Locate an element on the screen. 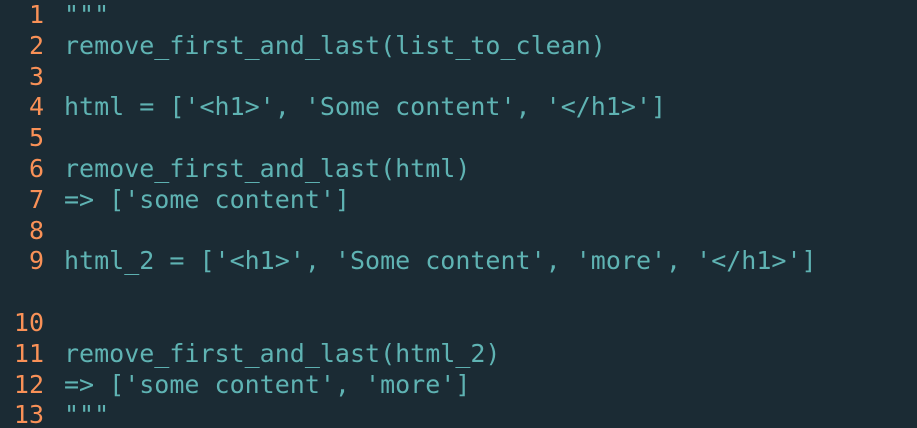 This screenshot has width=917, height=428. code-line: 7 => ['some content'] is located at coordinates (458, 200).